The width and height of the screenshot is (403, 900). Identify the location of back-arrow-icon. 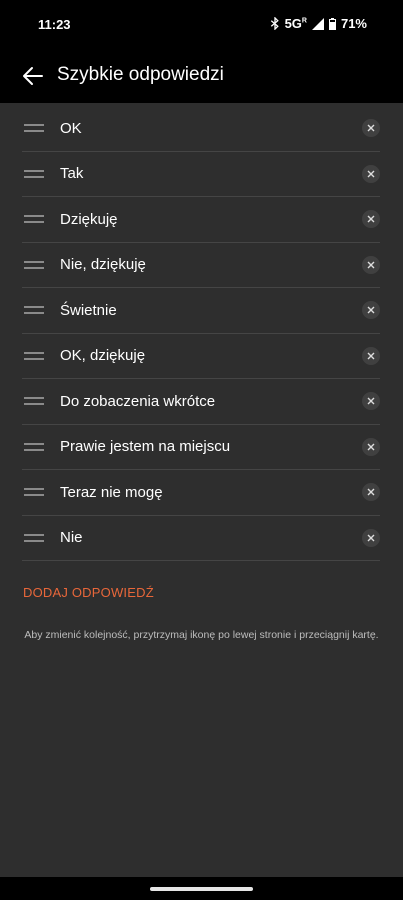
(33, 76).